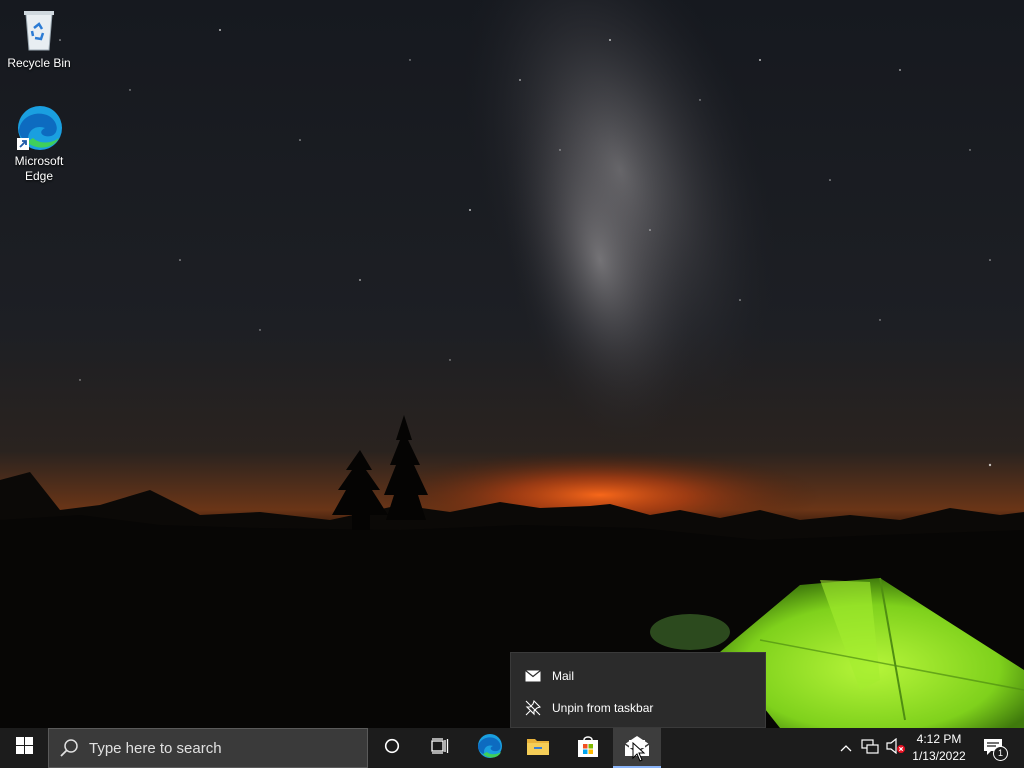  What do you see at coordinates (563, 676) in the screenshot?
I see `jumplist-item-label: Mail` at bounding box center [563, 676].